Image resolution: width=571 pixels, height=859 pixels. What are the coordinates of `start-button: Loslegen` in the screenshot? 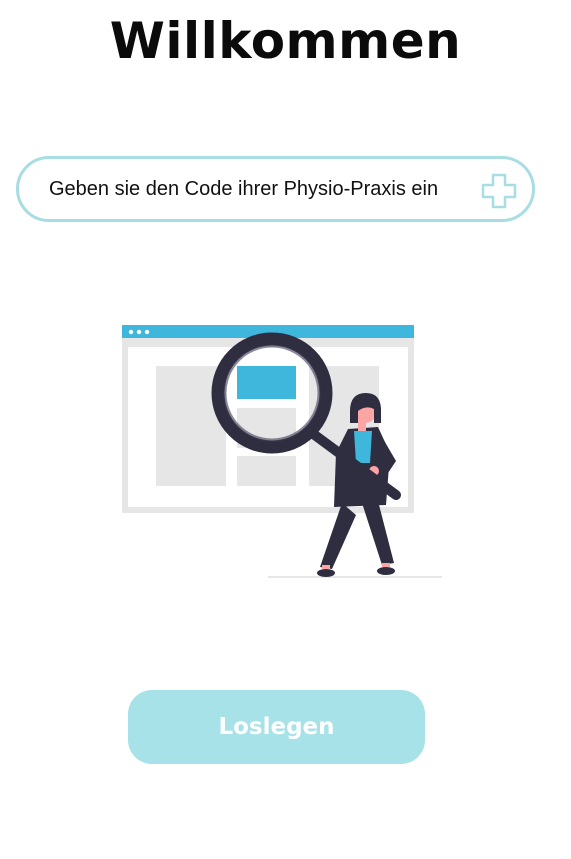 It's located at (276, 727).